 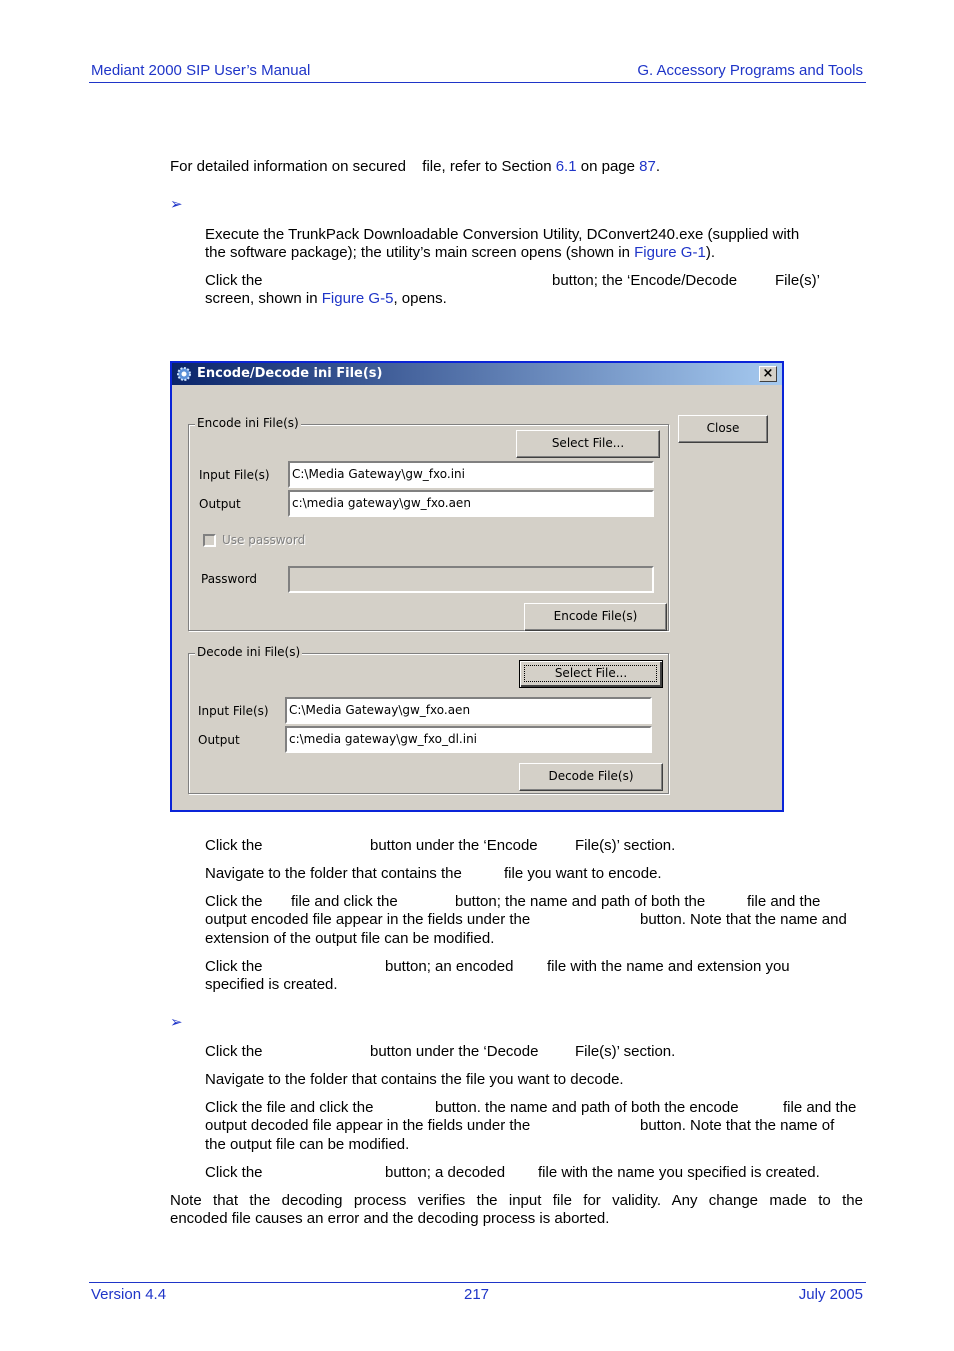 What do you see at coordinates (229, 579) in the screenshot?
I see `password-label: Password` at bounding box center [229, 579].